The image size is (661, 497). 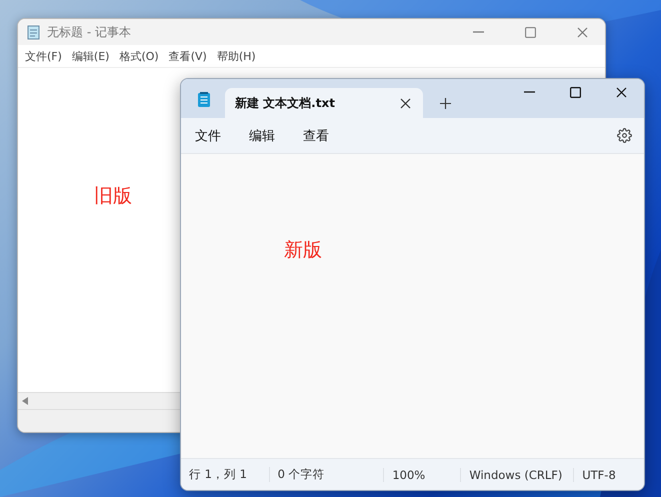 What do you see at coordinates (421, 475) in the screenshot?
I see `status-text: 100%` at bounding box center [421, 475].